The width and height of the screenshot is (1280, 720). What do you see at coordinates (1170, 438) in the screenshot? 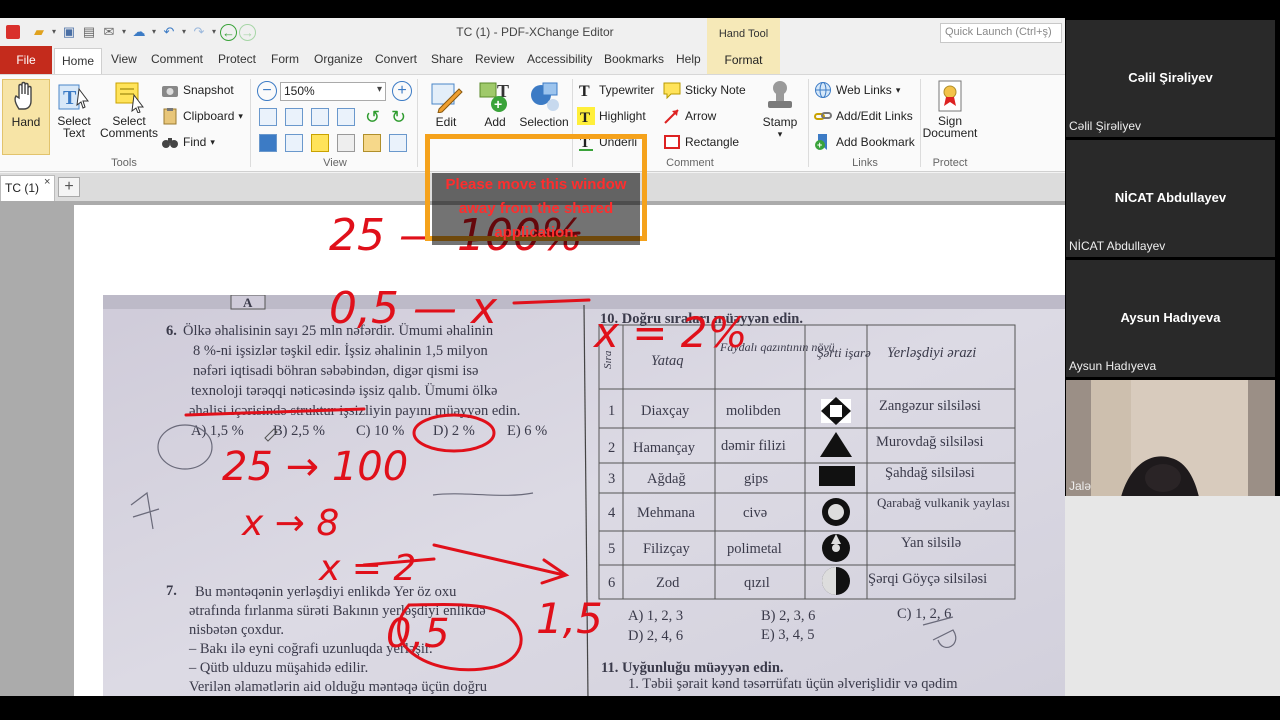
I see `participant-video-tile: Jalə` at bounding box center [1170, 438].